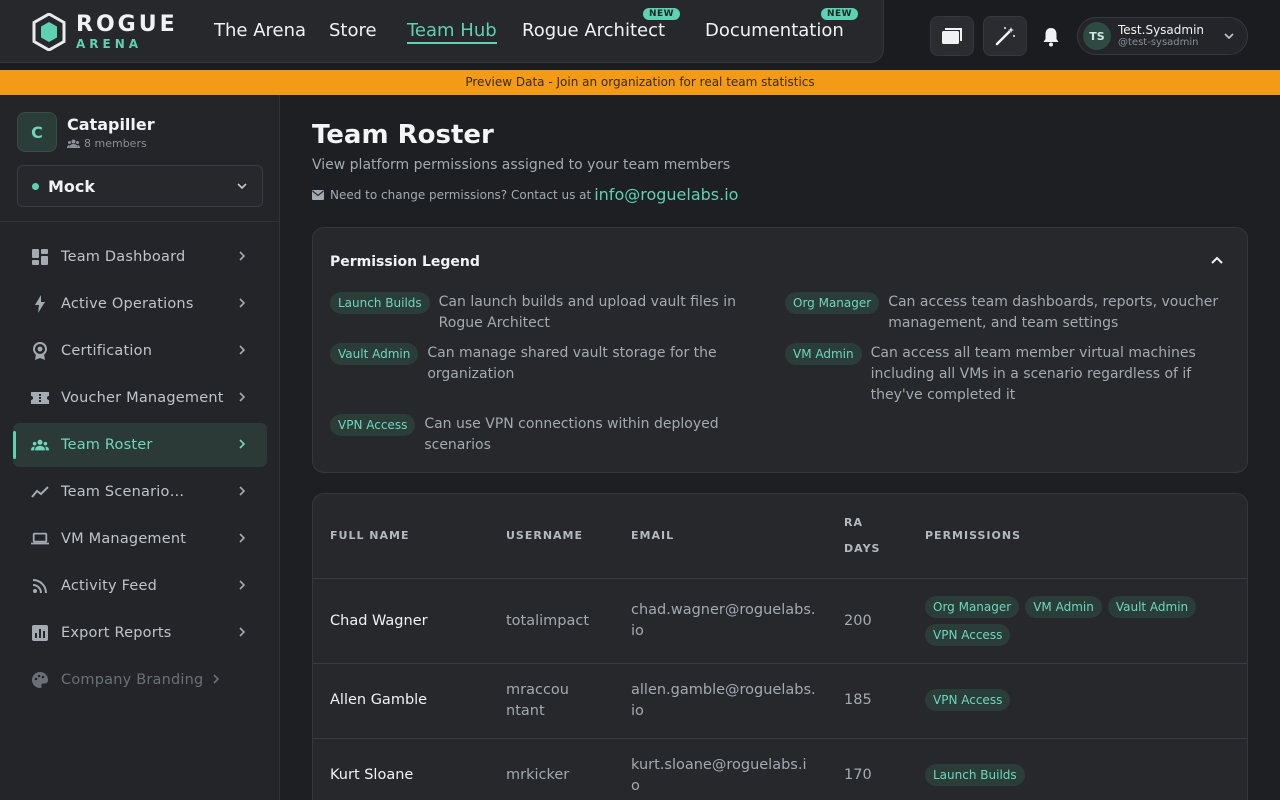 This screenshot has height=800, width=1280. What do you see at coordinates (858, 700) in the screenshot?
I see `cell-ra-days: 185` at bounding box center [858, 700].